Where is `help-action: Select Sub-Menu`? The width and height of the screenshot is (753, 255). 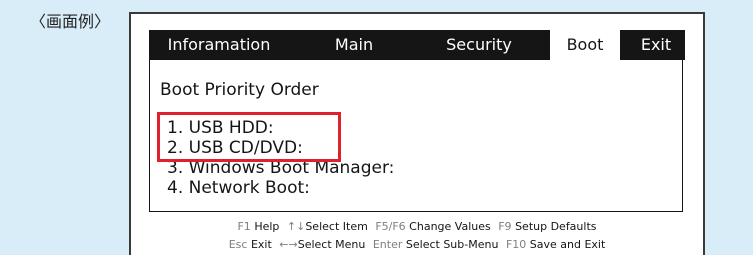 help-action: Select Sub-Menu is located at coordinates (452, 244).